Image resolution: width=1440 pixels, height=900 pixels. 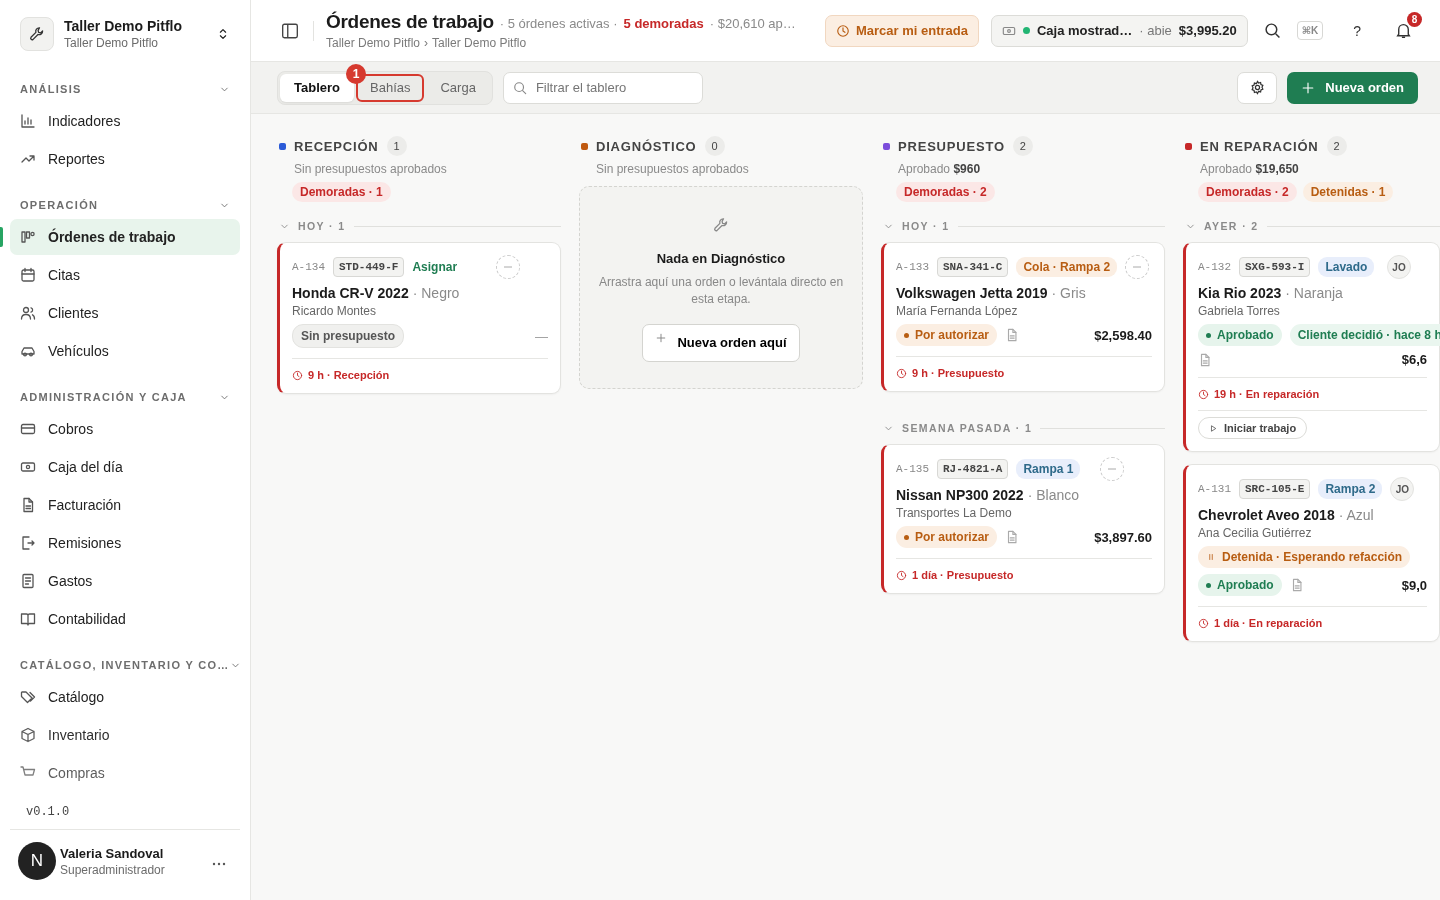 What do you see at coordinates (1257, 87) in the screenshot?
I see `settings-button` at bounding box center [1257, 87].